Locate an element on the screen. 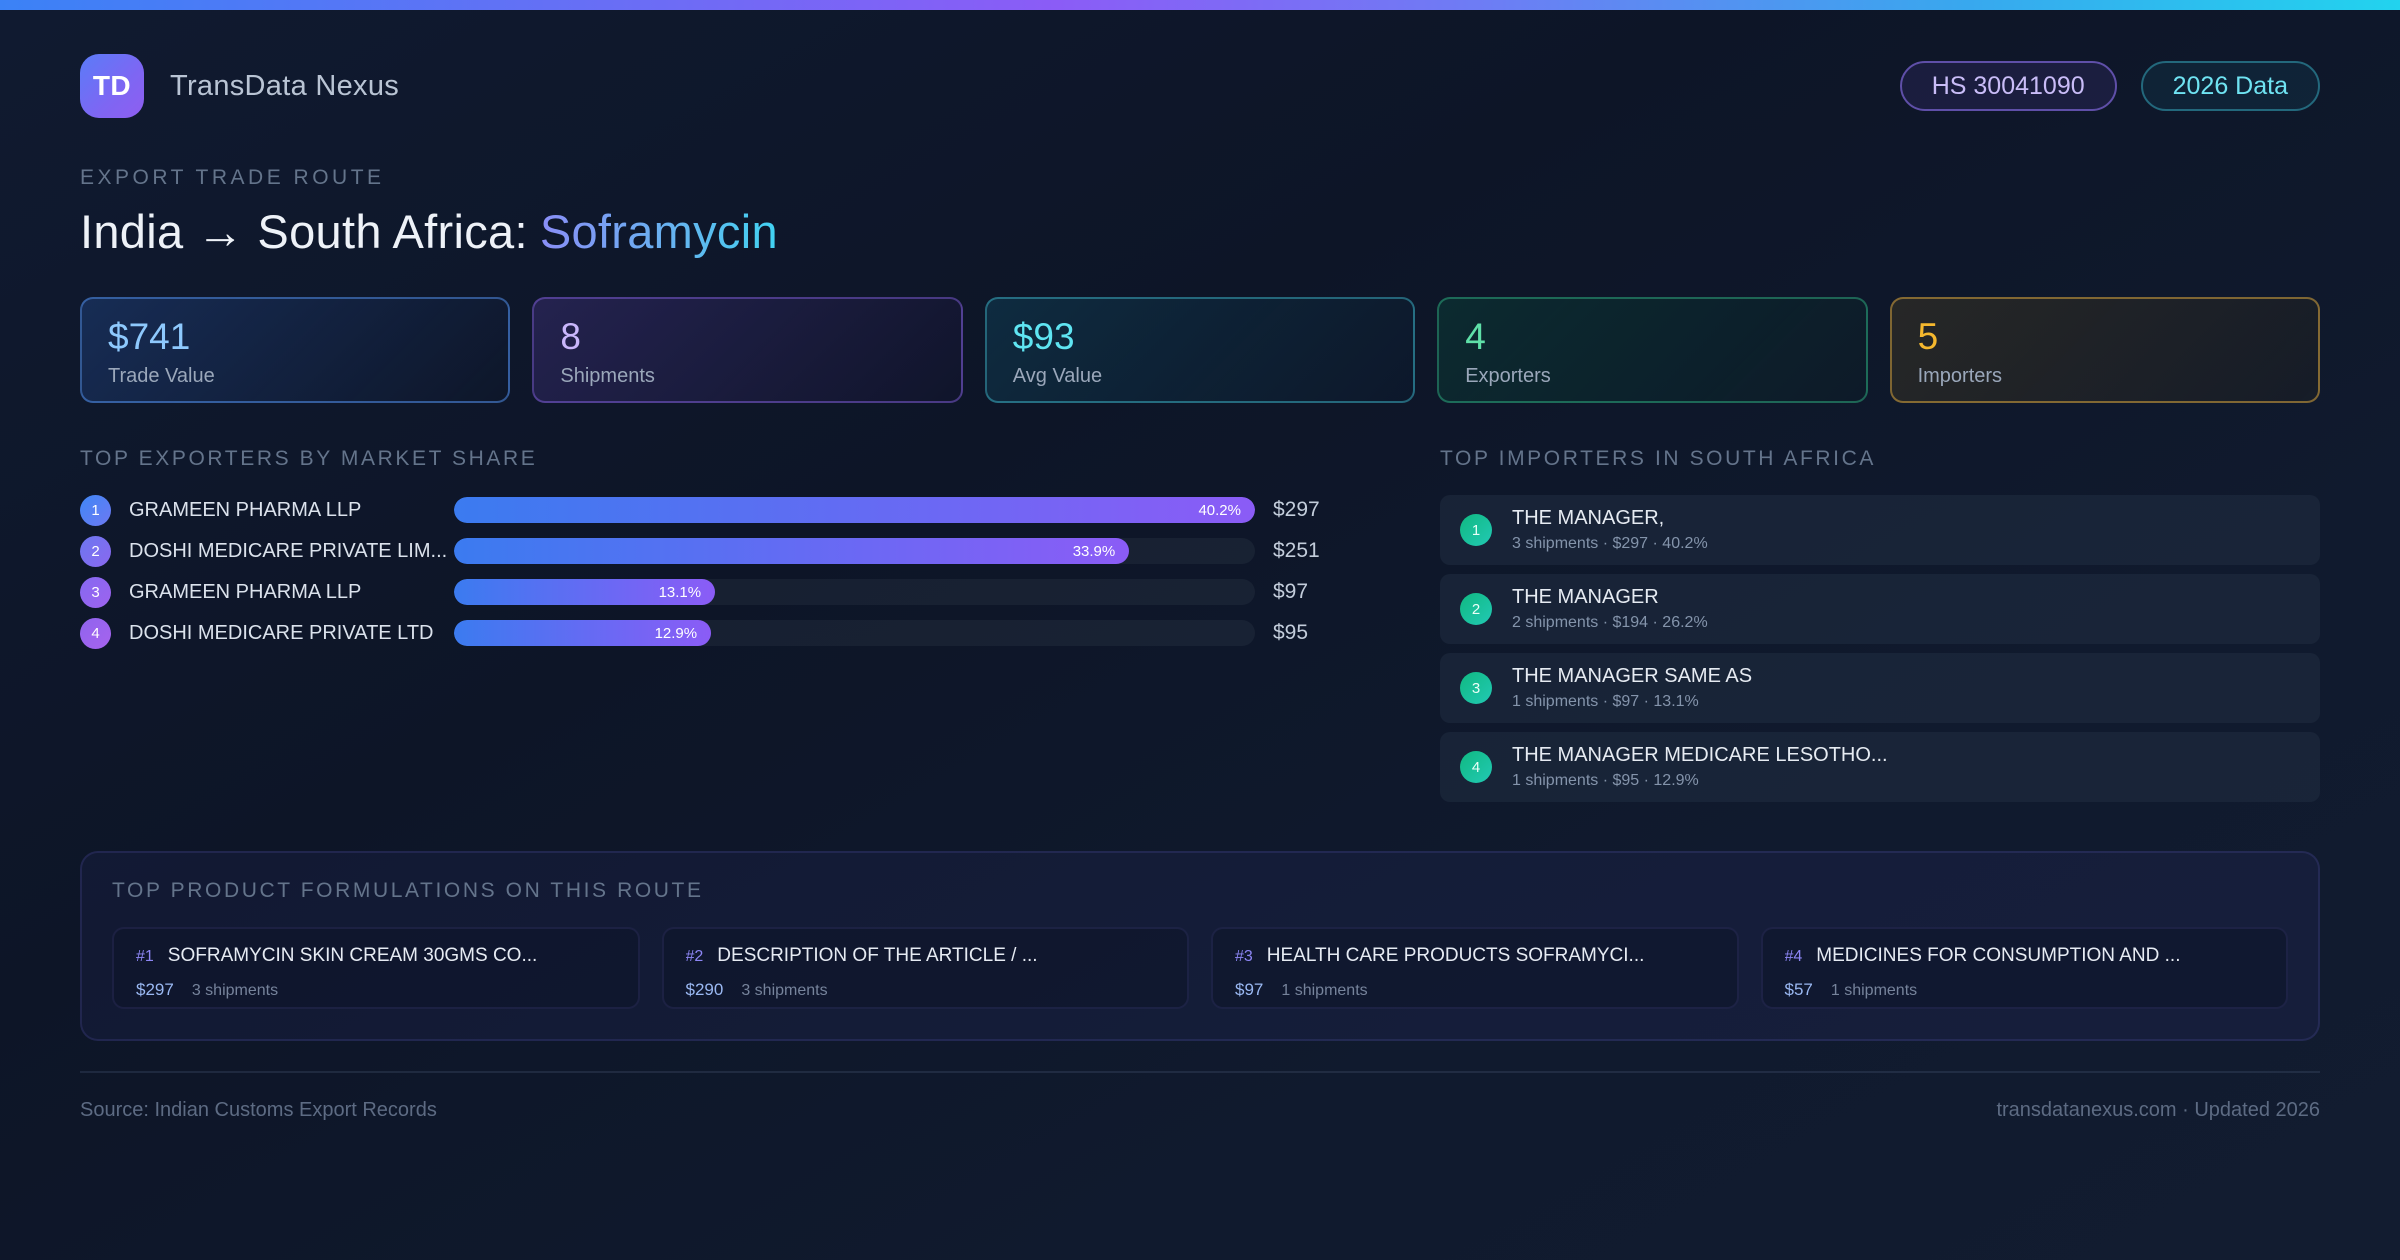 This screenshot has width=2400, height=1260. stat-card-avg-value: $93 Avg Value is located at coordinates (1200, 350).